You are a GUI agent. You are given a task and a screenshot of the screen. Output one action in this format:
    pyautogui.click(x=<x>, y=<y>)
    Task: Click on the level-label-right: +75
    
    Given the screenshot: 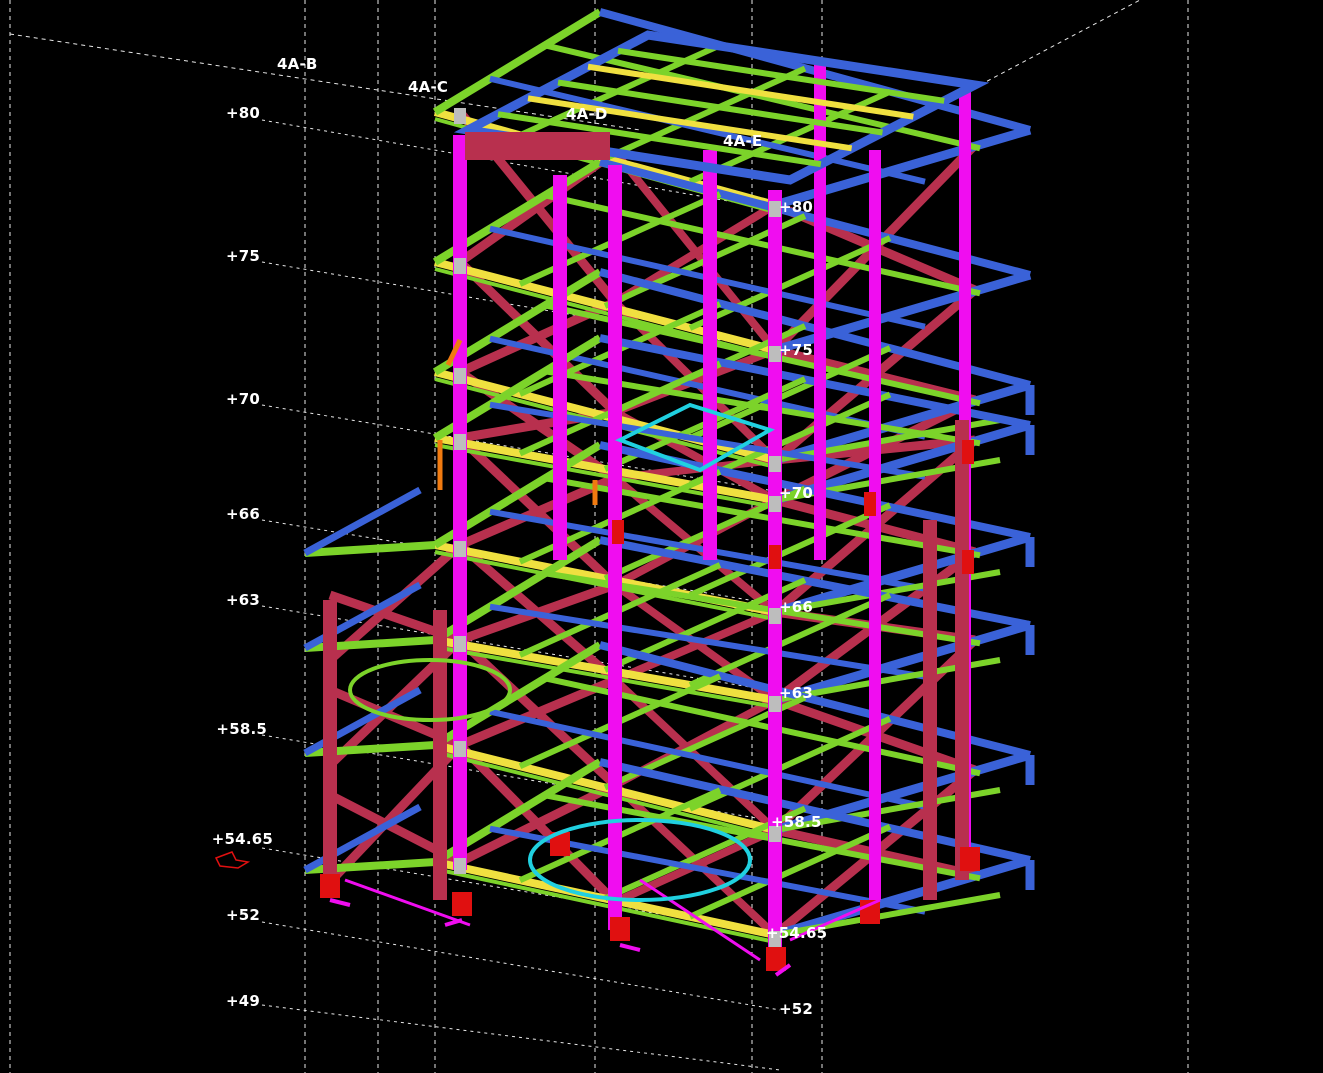 What is the action you would take?
    pyautogui.click(x=796, y=350)
    